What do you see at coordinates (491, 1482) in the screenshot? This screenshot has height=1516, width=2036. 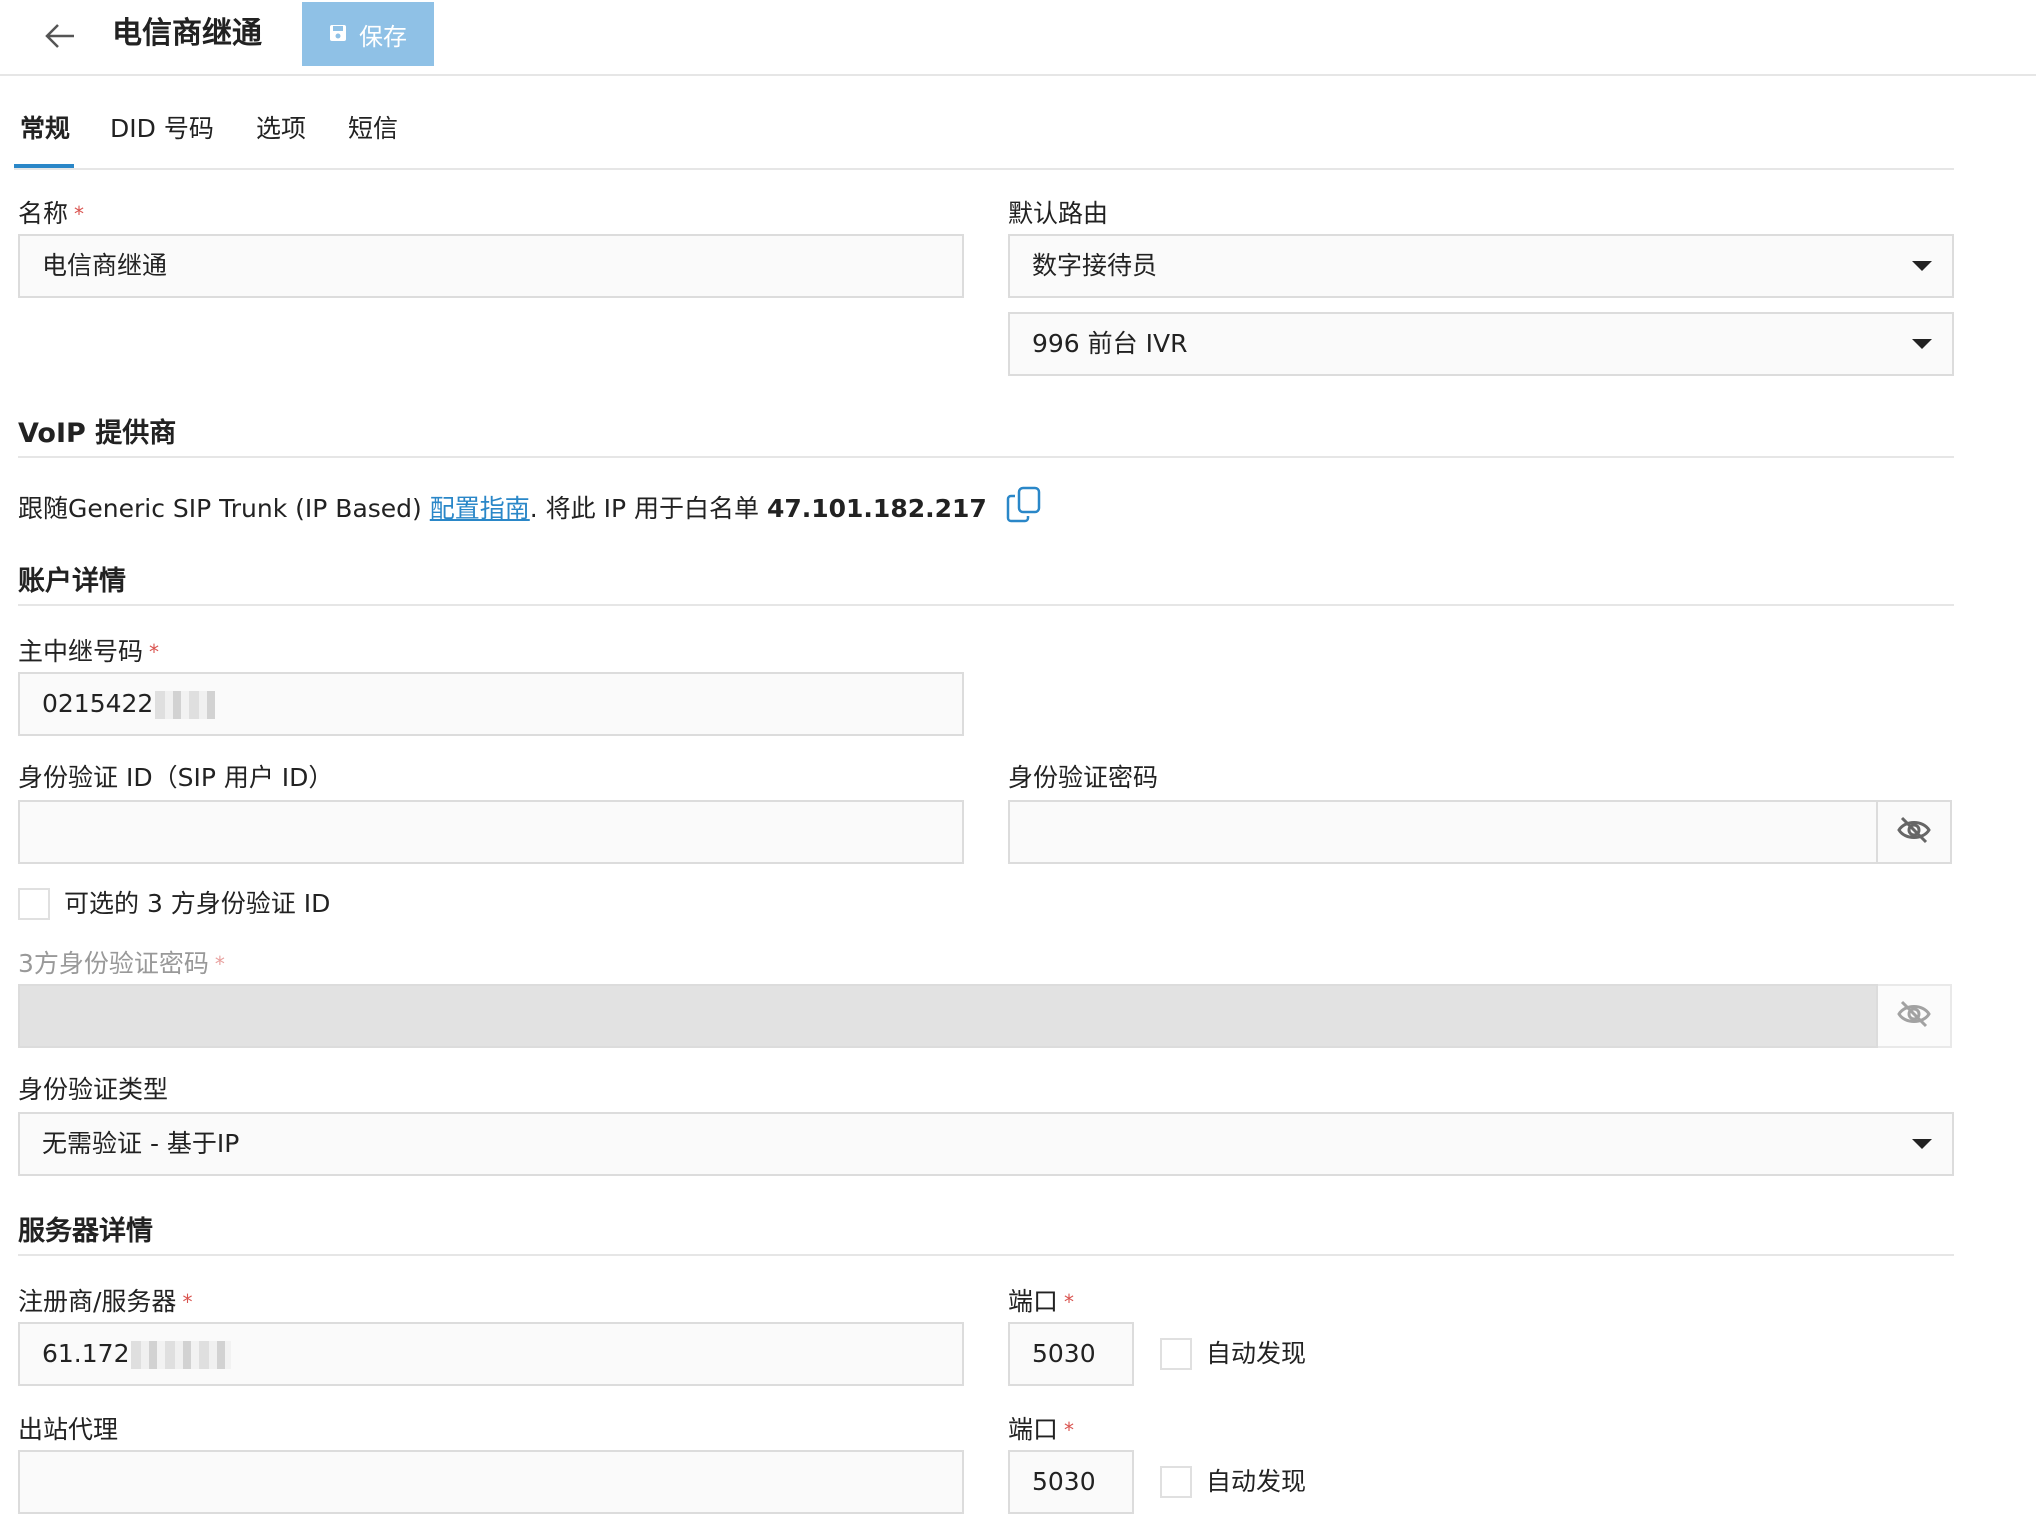 I see `outbound-proxy-input` at bounding box center [491, 1482].